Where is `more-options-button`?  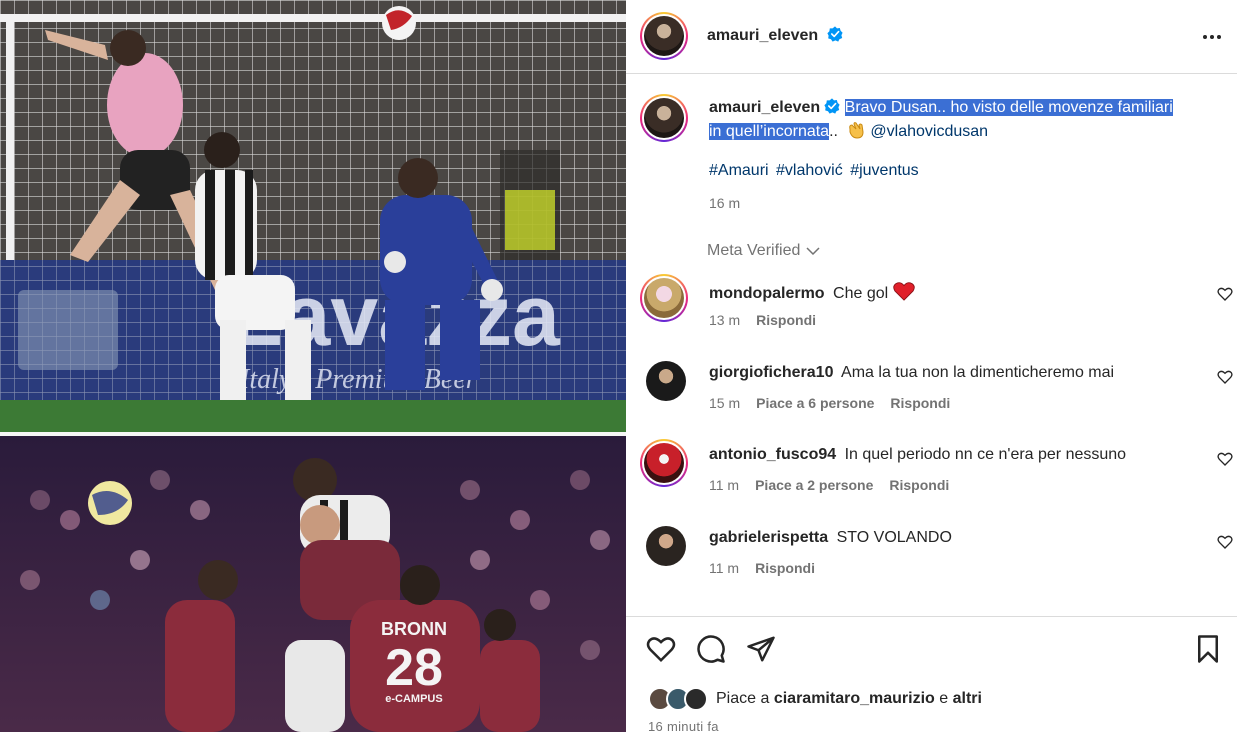
more-options-button is located at coordinates (1212, 37).